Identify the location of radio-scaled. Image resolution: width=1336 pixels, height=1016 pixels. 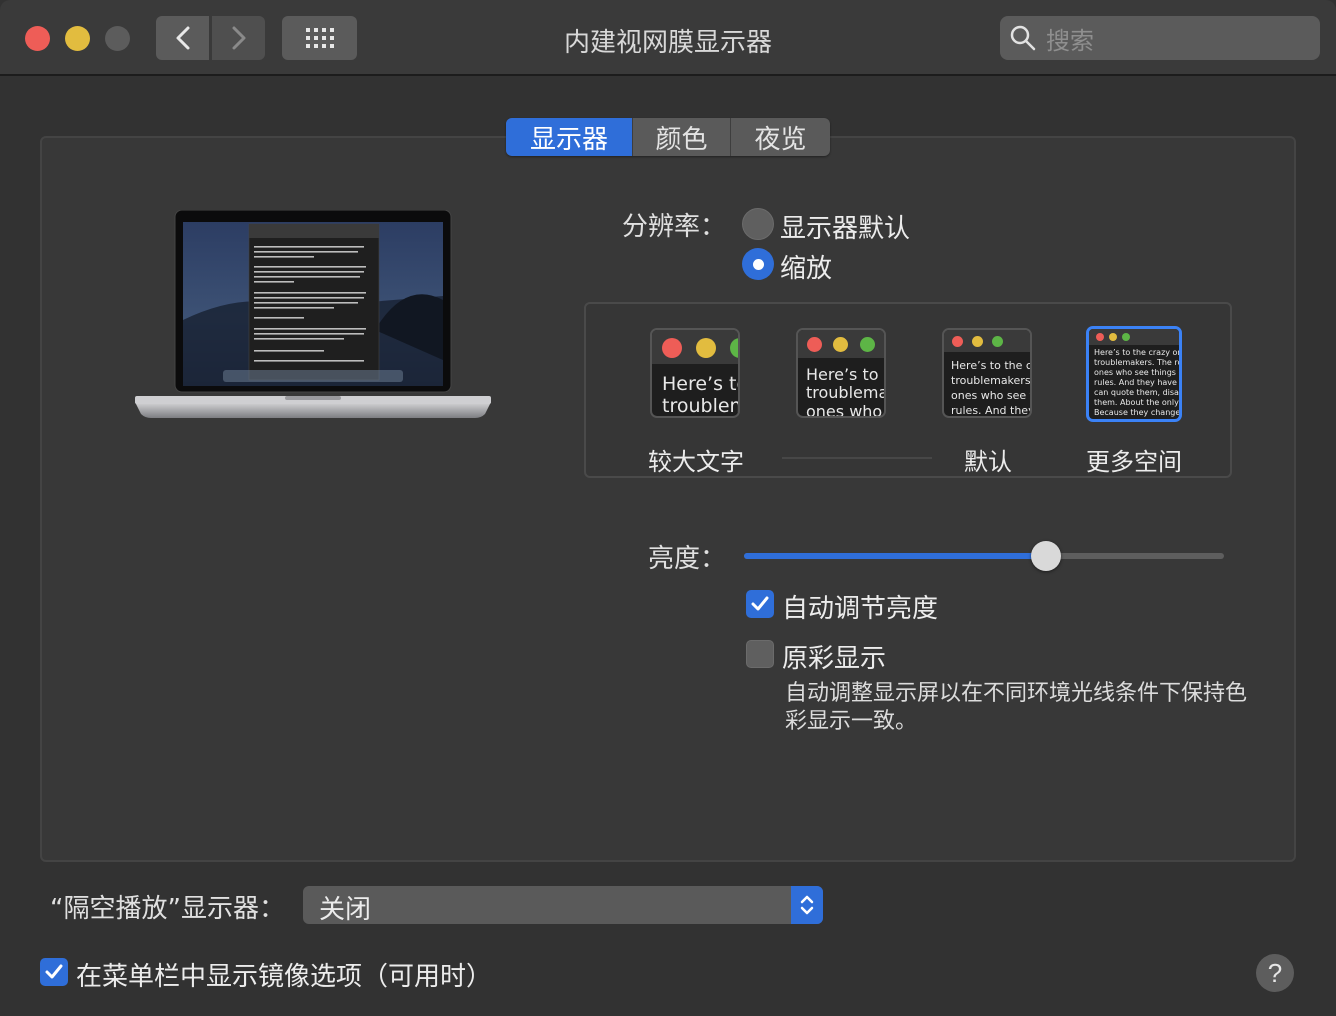
(758, 264).